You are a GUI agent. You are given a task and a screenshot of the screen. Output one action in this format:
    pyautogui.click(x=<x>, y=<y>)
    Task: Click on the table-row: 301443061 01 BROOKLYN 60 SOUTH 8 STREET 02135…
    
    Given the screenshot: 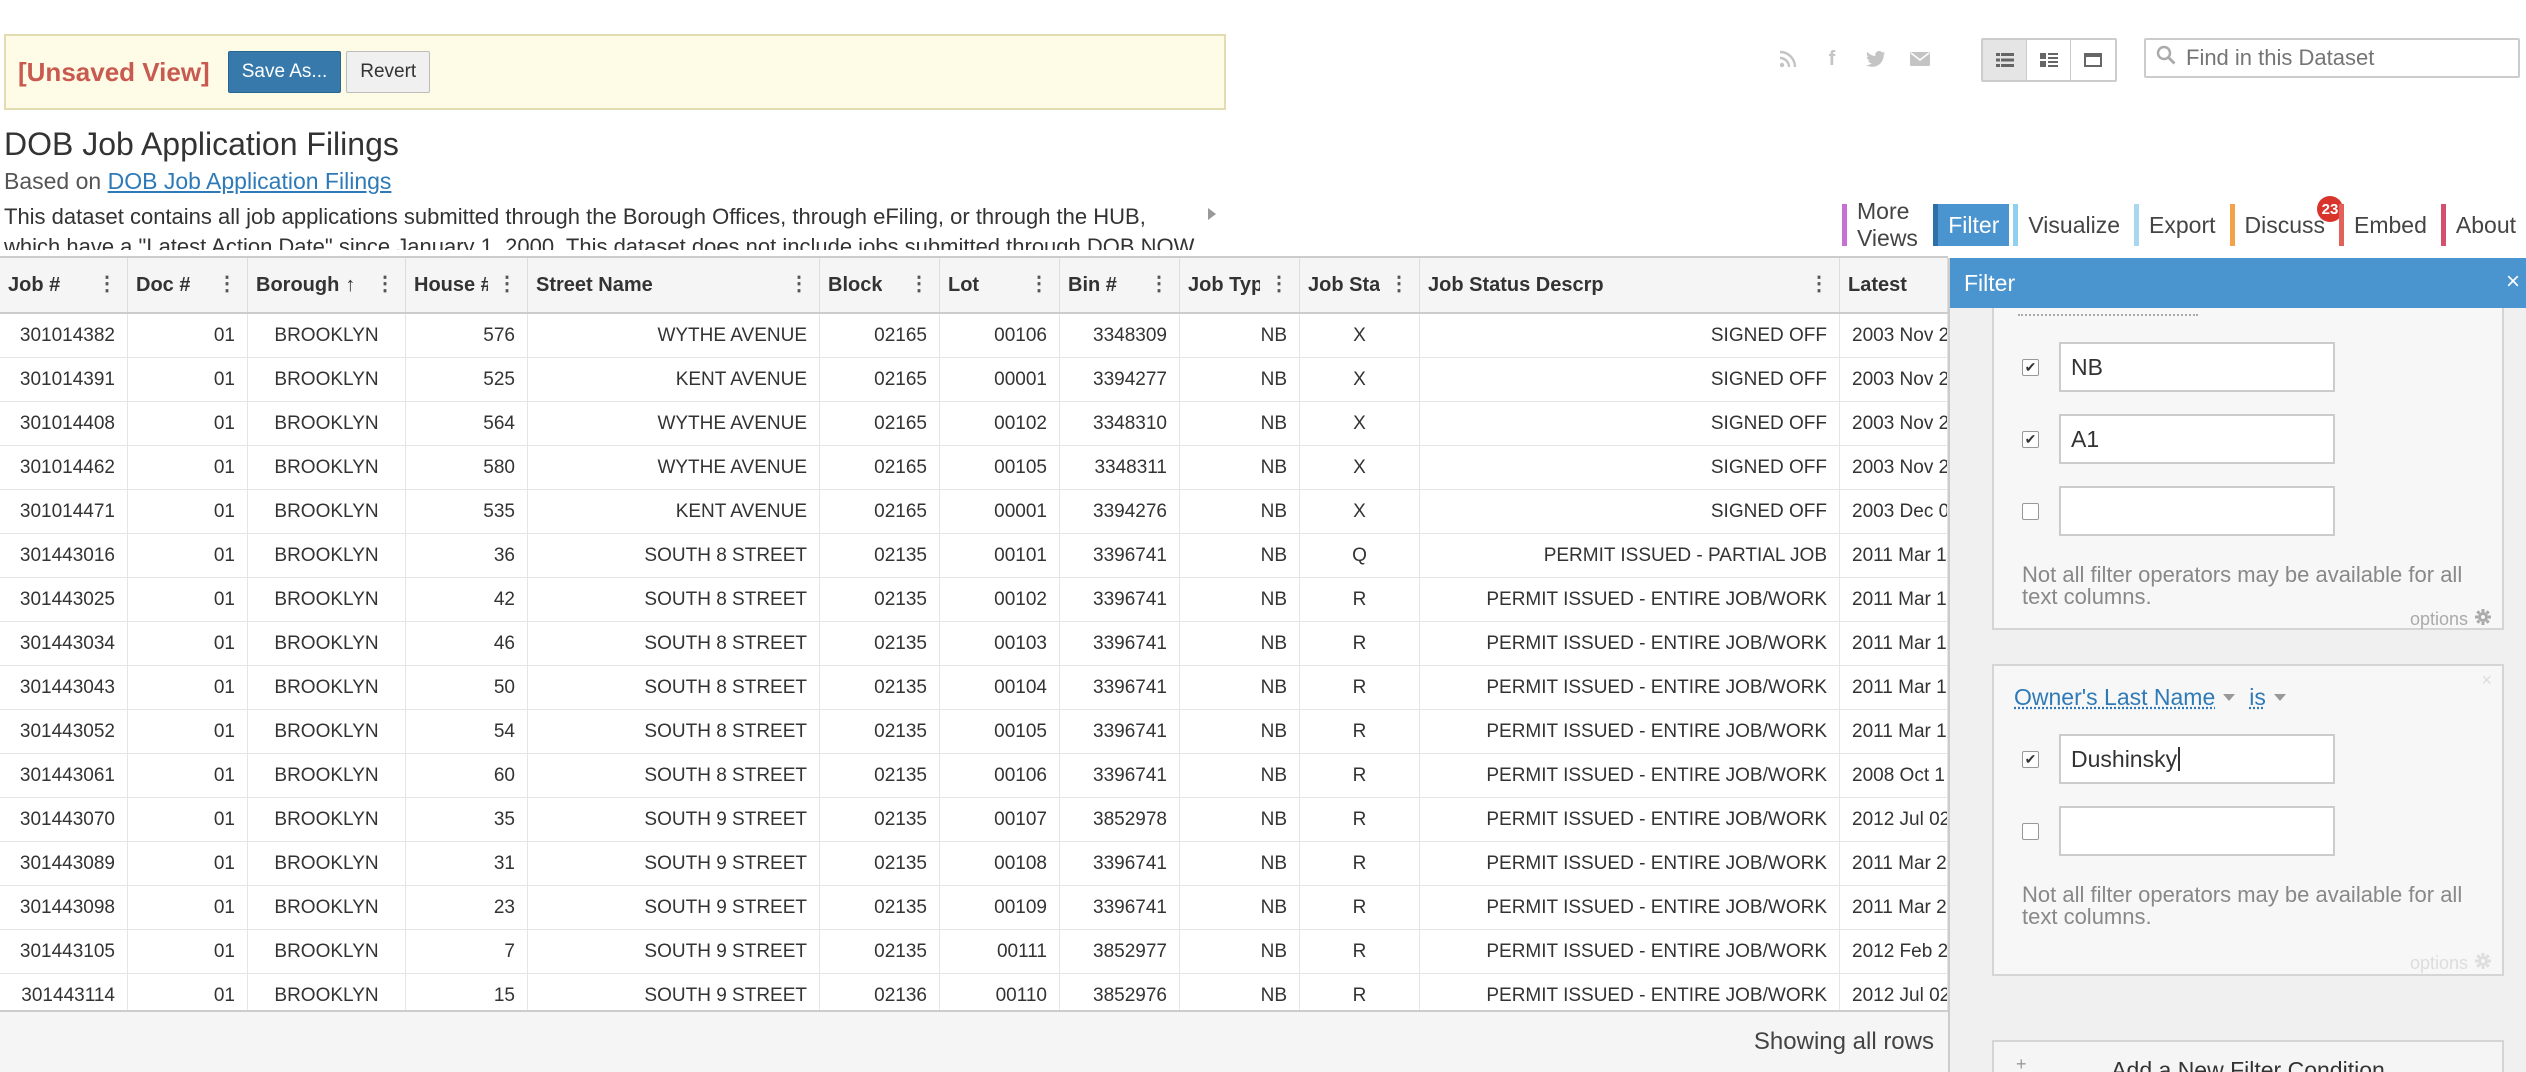 What is the action you would take?
    pyautogui.click(x=974, y=776)
    